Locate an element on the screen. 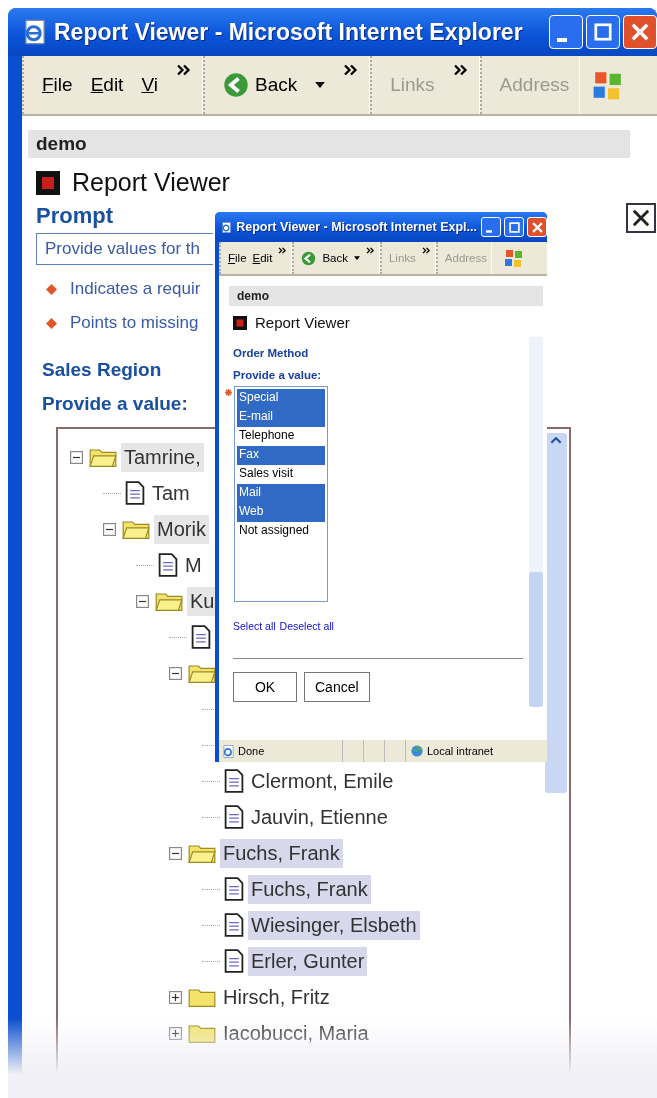 This screenshot has width=657, height=1098. list-option: Not assigned is located at coordinates (281, 531).